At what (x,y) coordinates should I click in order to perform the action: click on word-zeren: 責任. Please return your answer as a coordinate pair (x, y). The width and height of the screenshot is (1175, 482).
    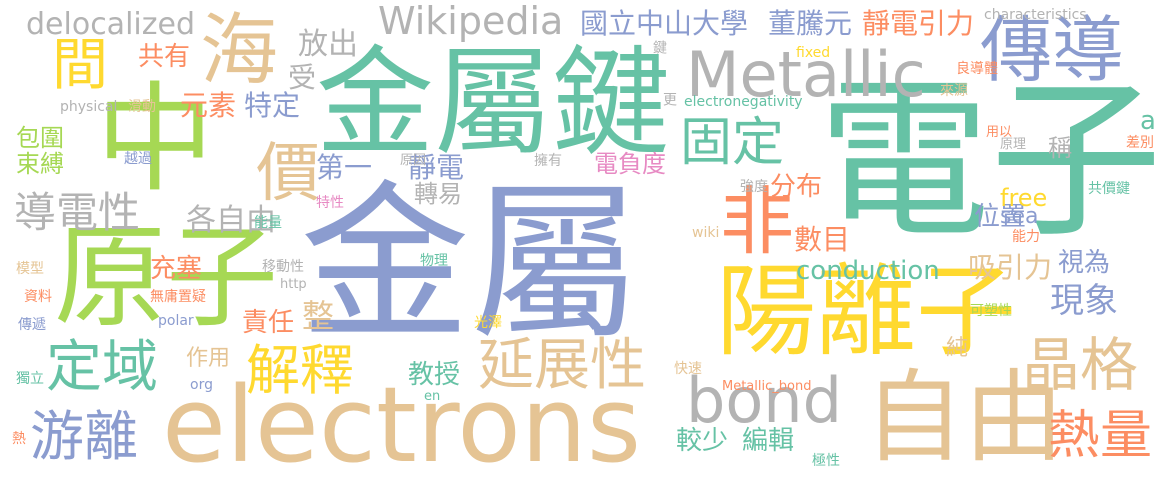
    Looking at the image, I should click on (268, 323).